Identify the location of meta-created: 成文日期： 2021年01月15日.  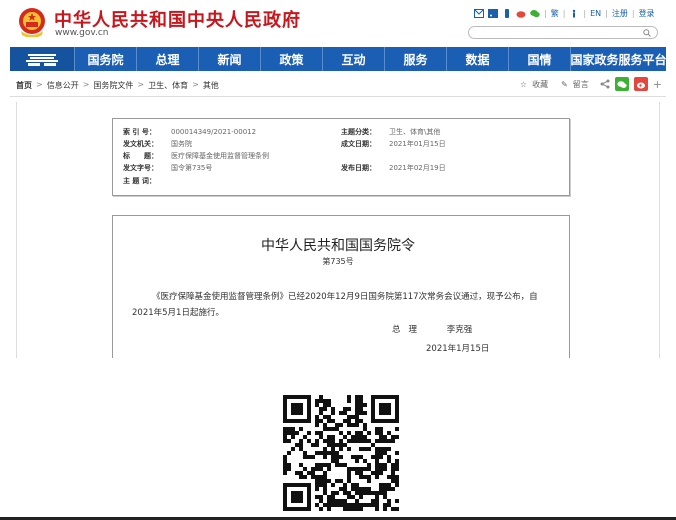
(393, 144).